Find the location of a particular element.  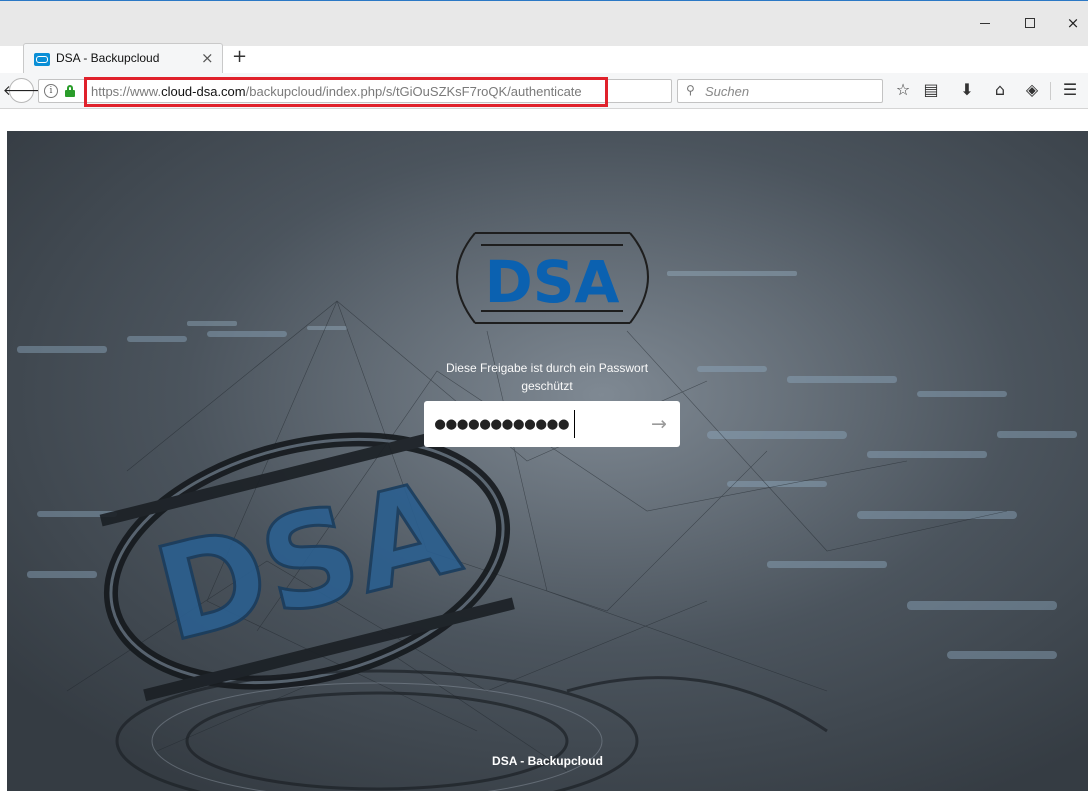

dsa-logo: DSA is located at coordinates (552, 278).